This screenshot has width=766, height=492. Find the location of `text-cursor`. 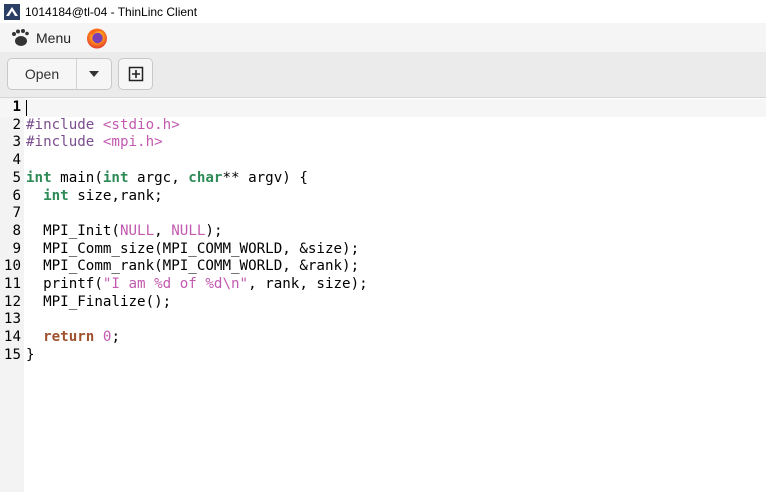

text-cursor is located at coordinates (26, 108).